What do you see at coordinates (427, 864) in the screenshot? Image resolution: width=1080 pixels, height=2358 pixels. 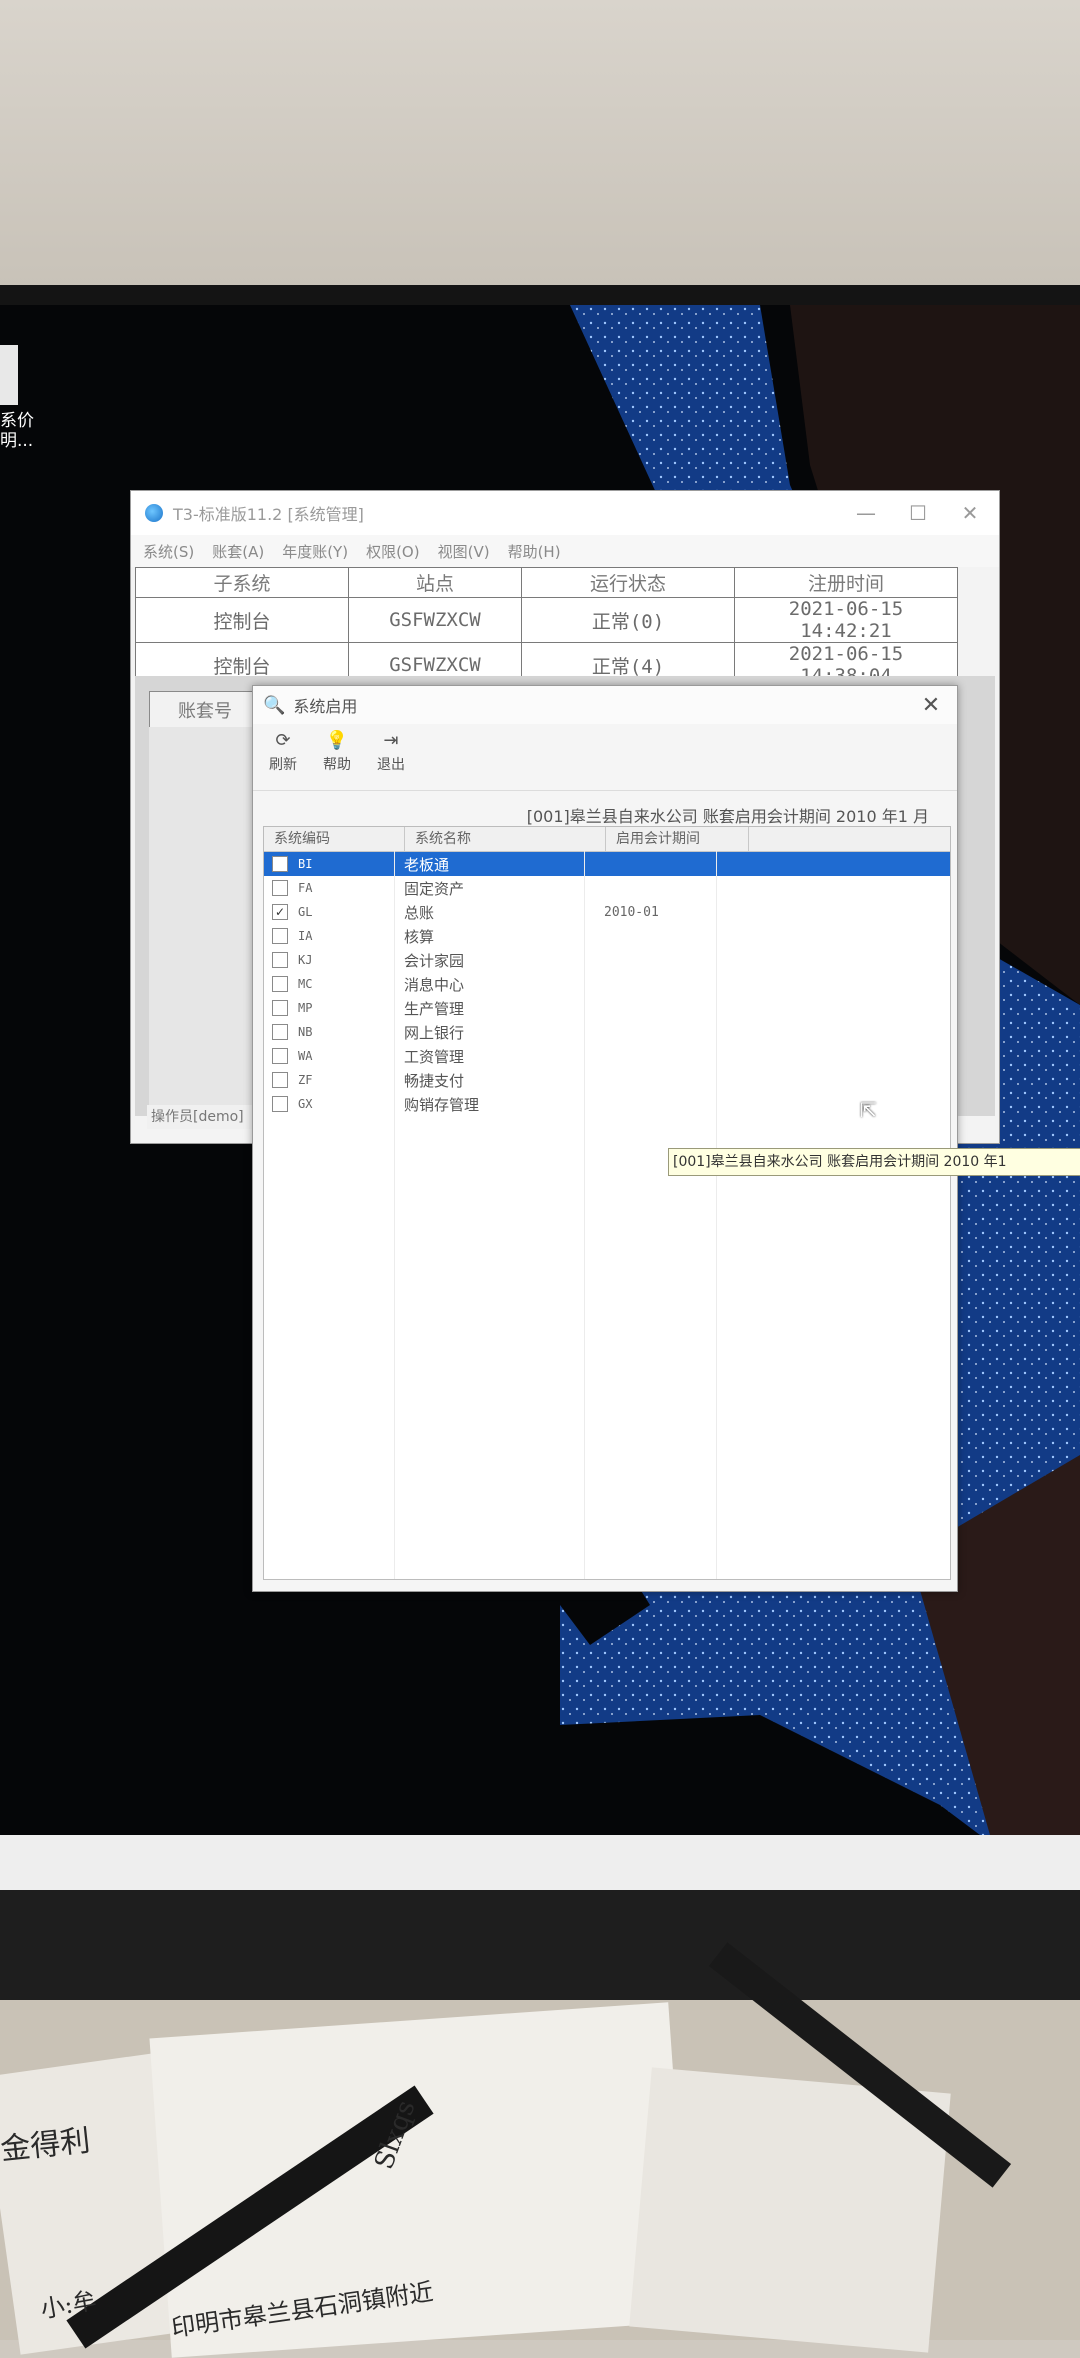 I see `system-name: 老板通` at bounding box center [427, 864].